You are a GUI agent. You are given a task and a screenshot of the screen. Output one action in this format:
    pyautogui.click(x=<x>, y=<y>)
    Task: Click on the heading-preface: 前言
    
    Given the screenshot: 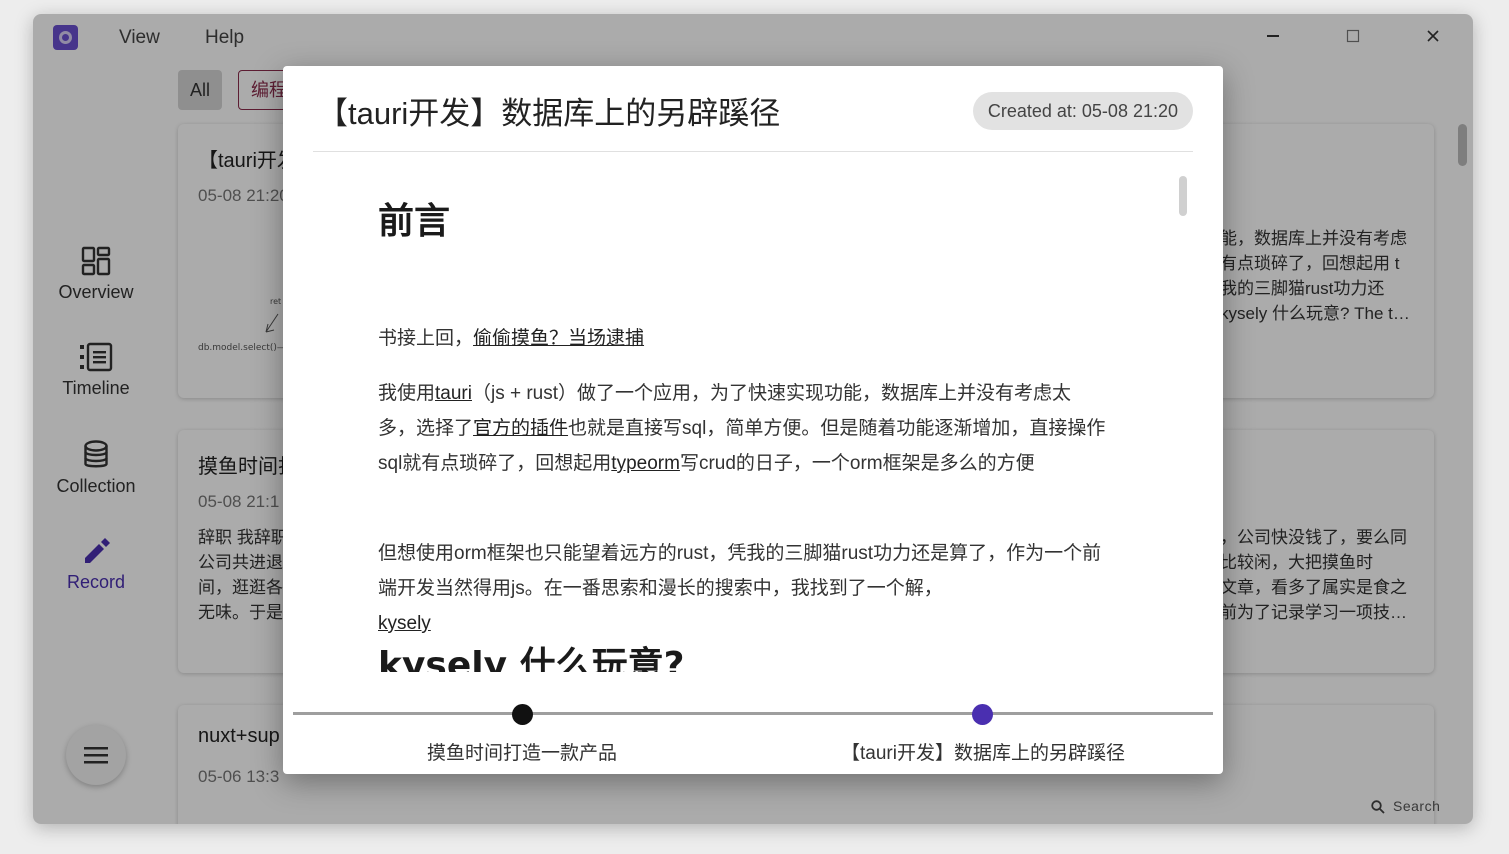 What is the action you would take?
    pyautogui.click(x=414, y=221)
    